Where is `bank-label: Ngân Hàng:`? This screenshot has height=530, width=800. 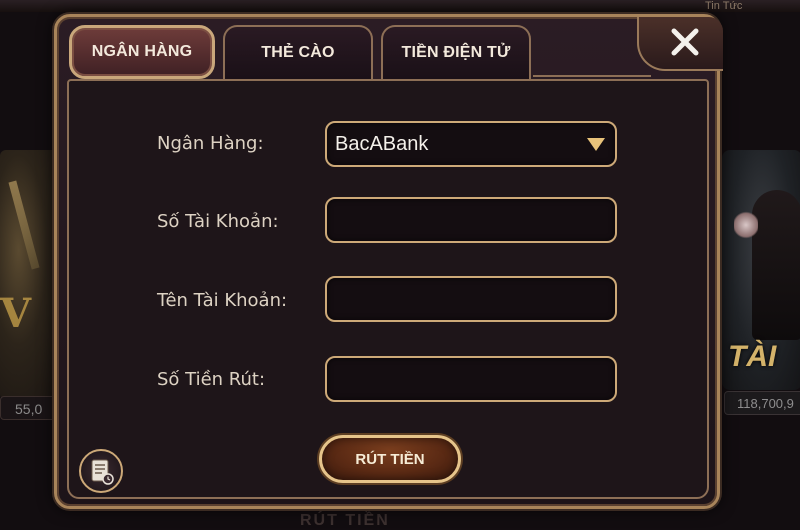 bank-label: Ngân Hàng: is located at coordinates (210, 143).